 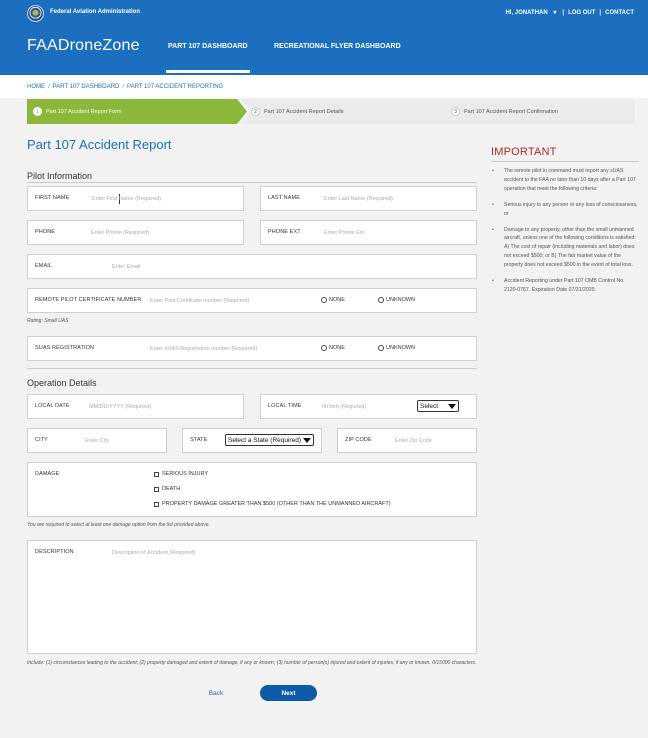 I want to click on description-textarea, so click(x=289, y=553).